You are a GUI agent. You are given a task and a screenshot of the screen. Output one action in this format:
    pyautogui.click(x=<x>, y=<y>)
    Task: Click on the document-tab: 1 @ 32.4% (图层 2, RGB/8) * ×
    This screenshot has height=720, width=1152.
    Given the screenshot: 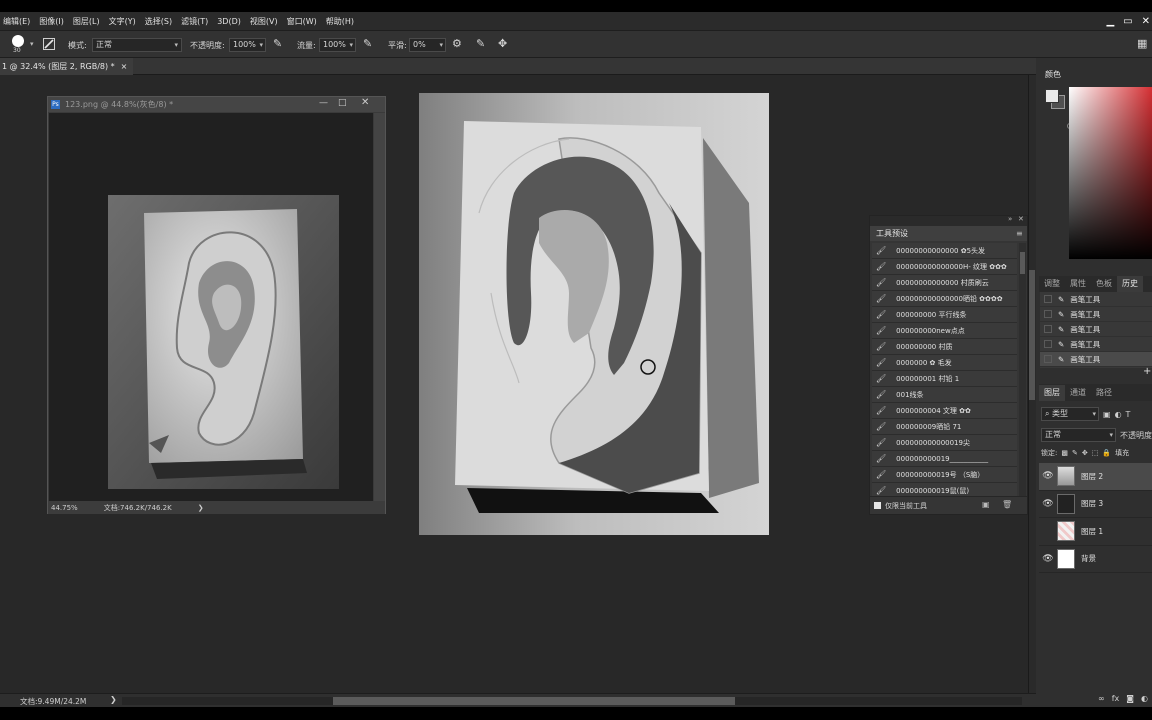 What is the action you would take?
    pyautogui.click(x=67, y=66)
    